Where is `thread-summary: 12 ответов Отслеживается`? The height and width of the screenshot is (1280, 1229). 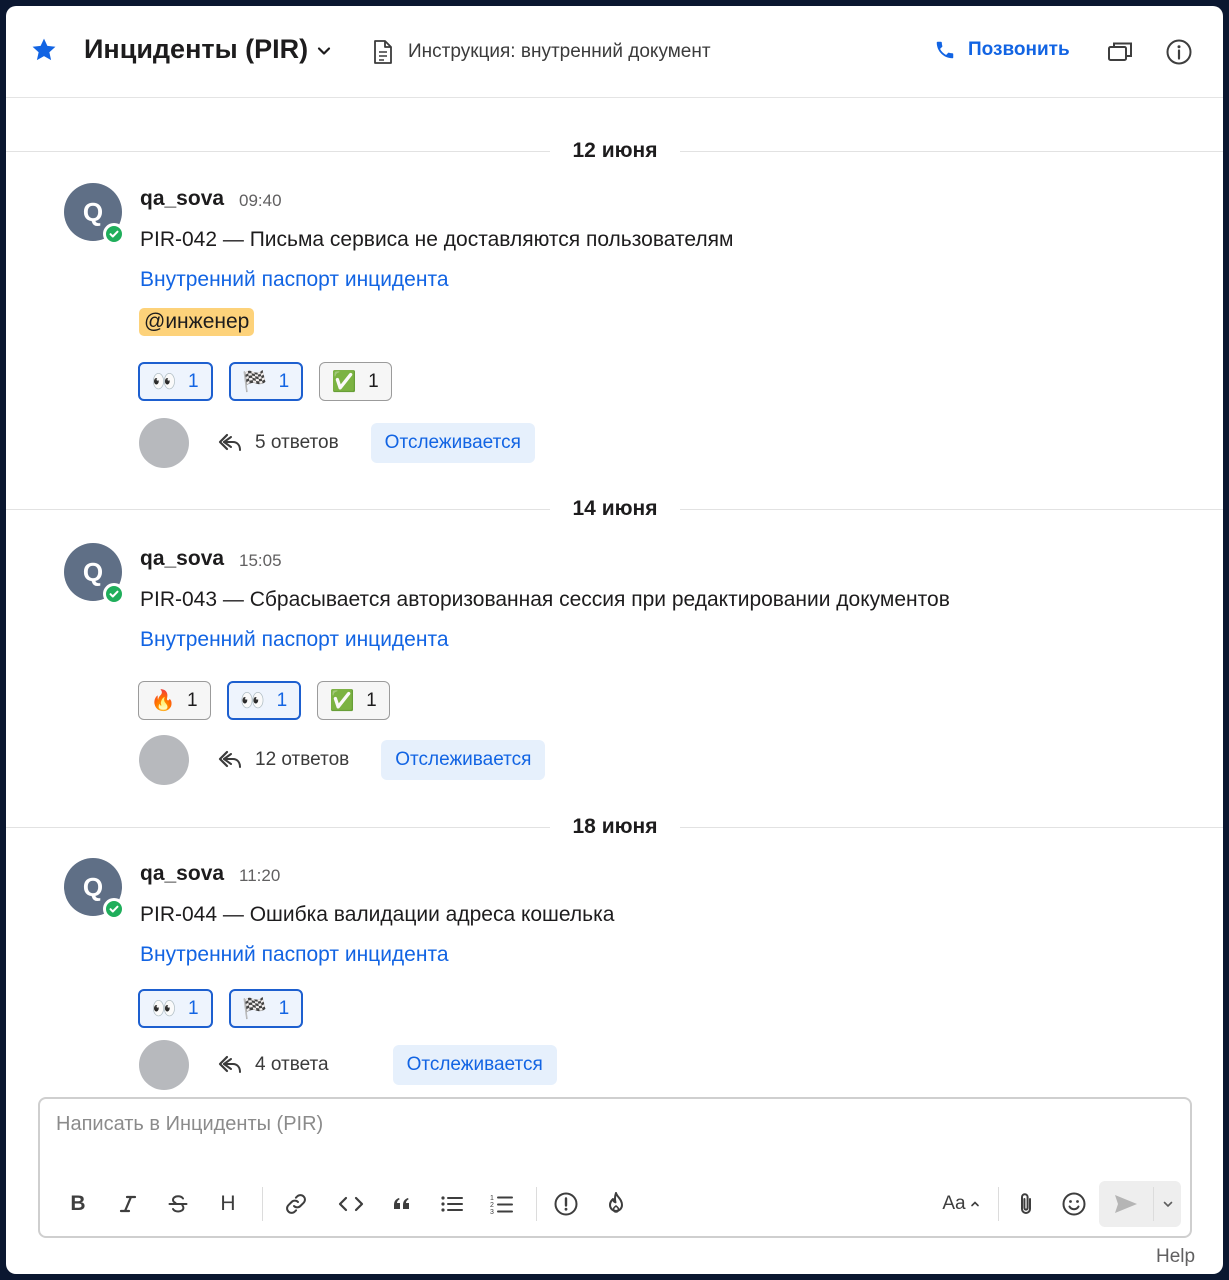 thread-summary: 12 ответов Отслеживается is located at coordinates (342, 760).